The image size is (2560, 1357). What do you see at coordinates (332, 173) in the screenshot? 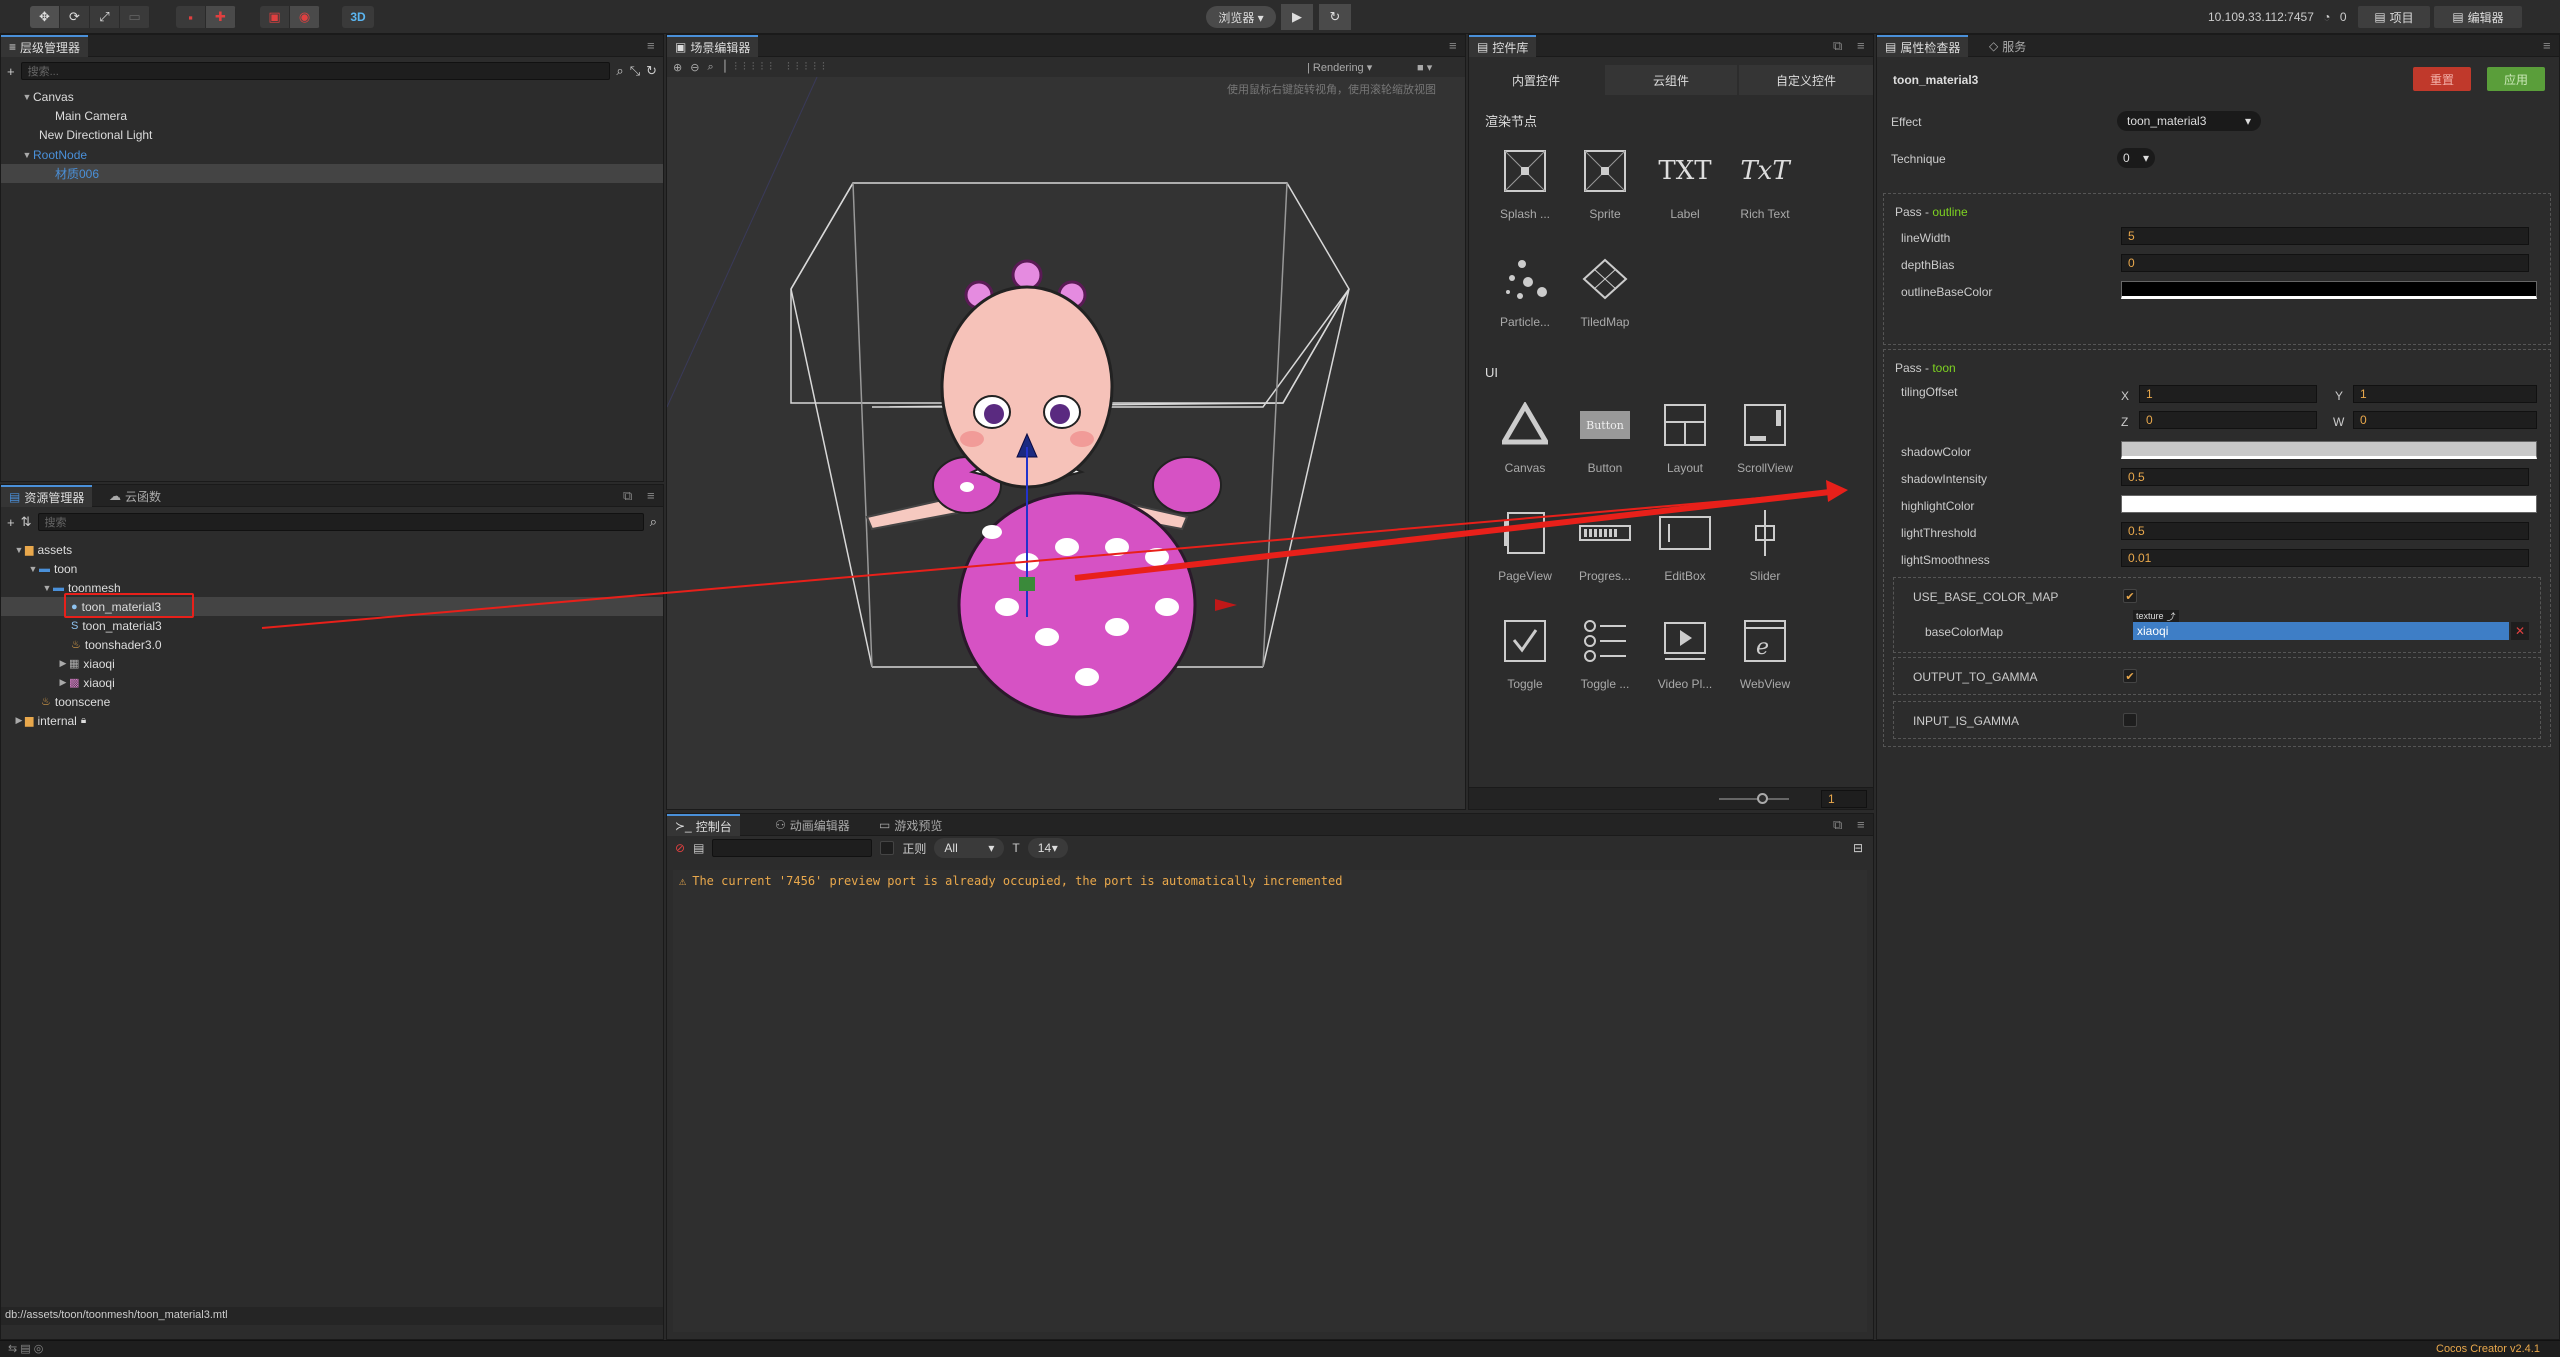
I see `tree-node-material: 材质006` at bounding box center [332, 173].